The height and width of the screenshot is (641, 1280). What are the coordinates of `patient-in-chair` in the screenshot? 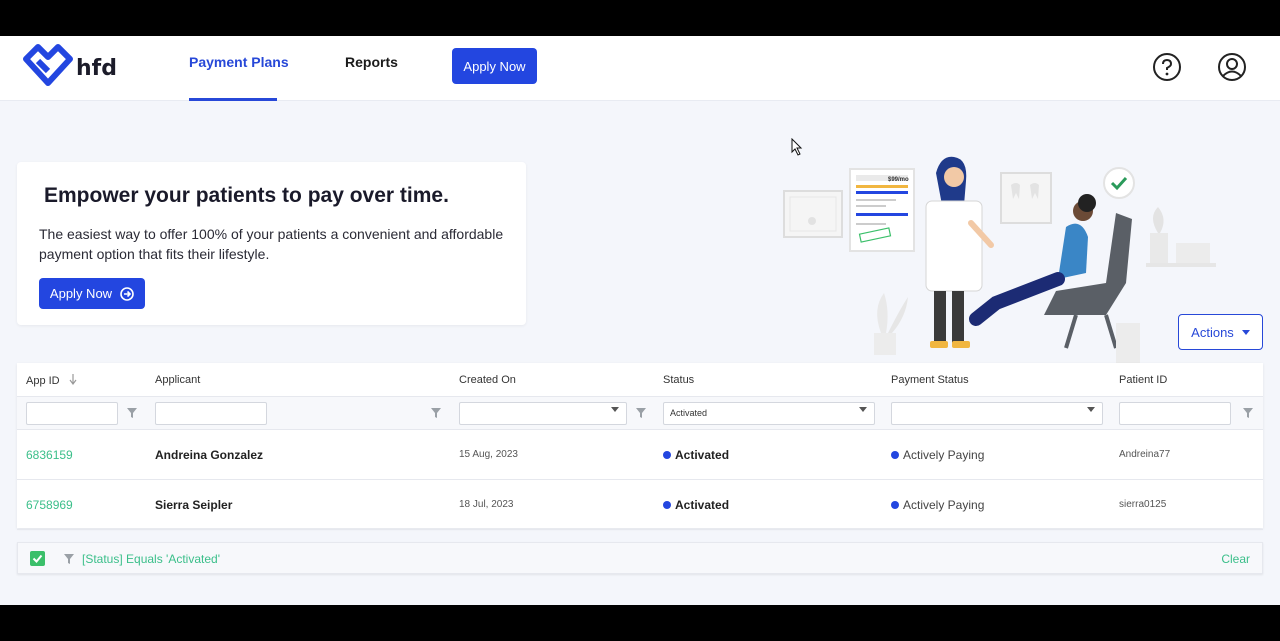 It's located at (1050, 271).